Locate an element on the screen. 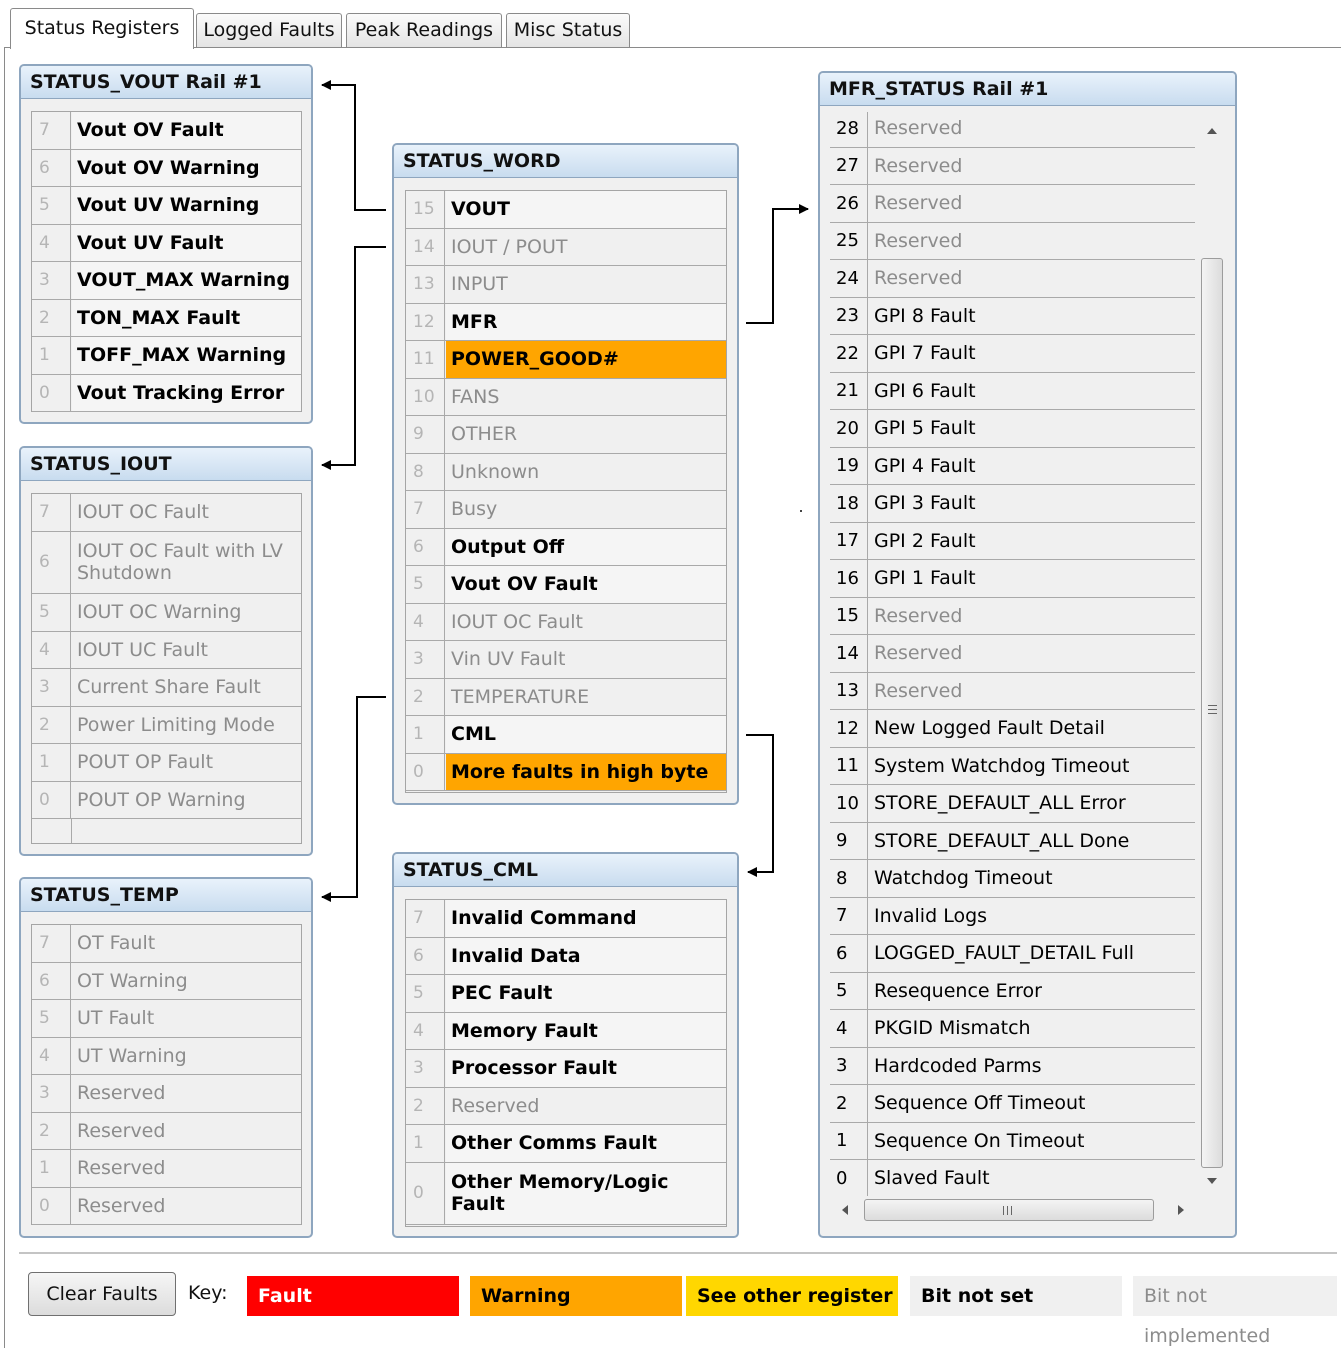 The image size is (1341, 1356). column-divider is located at coordinates (71, 831).